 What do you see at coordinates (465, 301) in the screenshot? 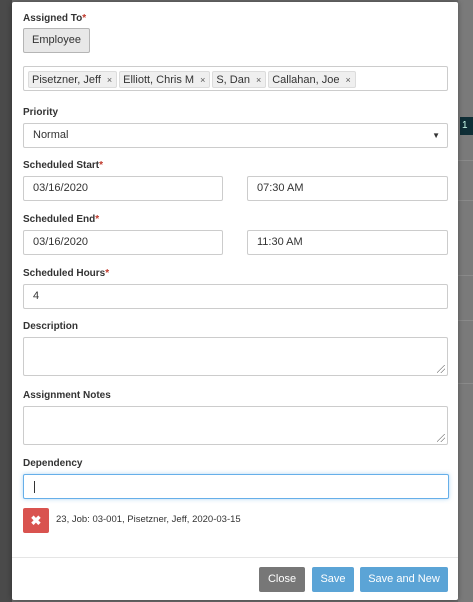
I see `backdrop-right` at bounding box center [465, 301].